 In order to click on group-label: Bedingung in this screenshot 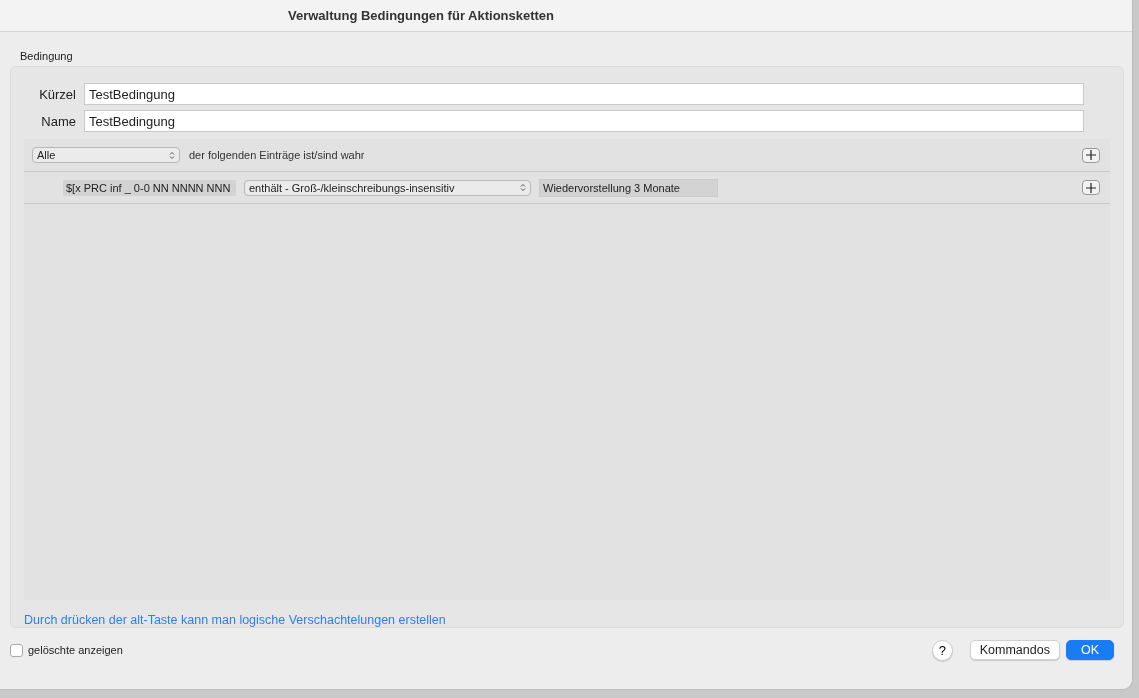, I will do `click(47, 56)`.